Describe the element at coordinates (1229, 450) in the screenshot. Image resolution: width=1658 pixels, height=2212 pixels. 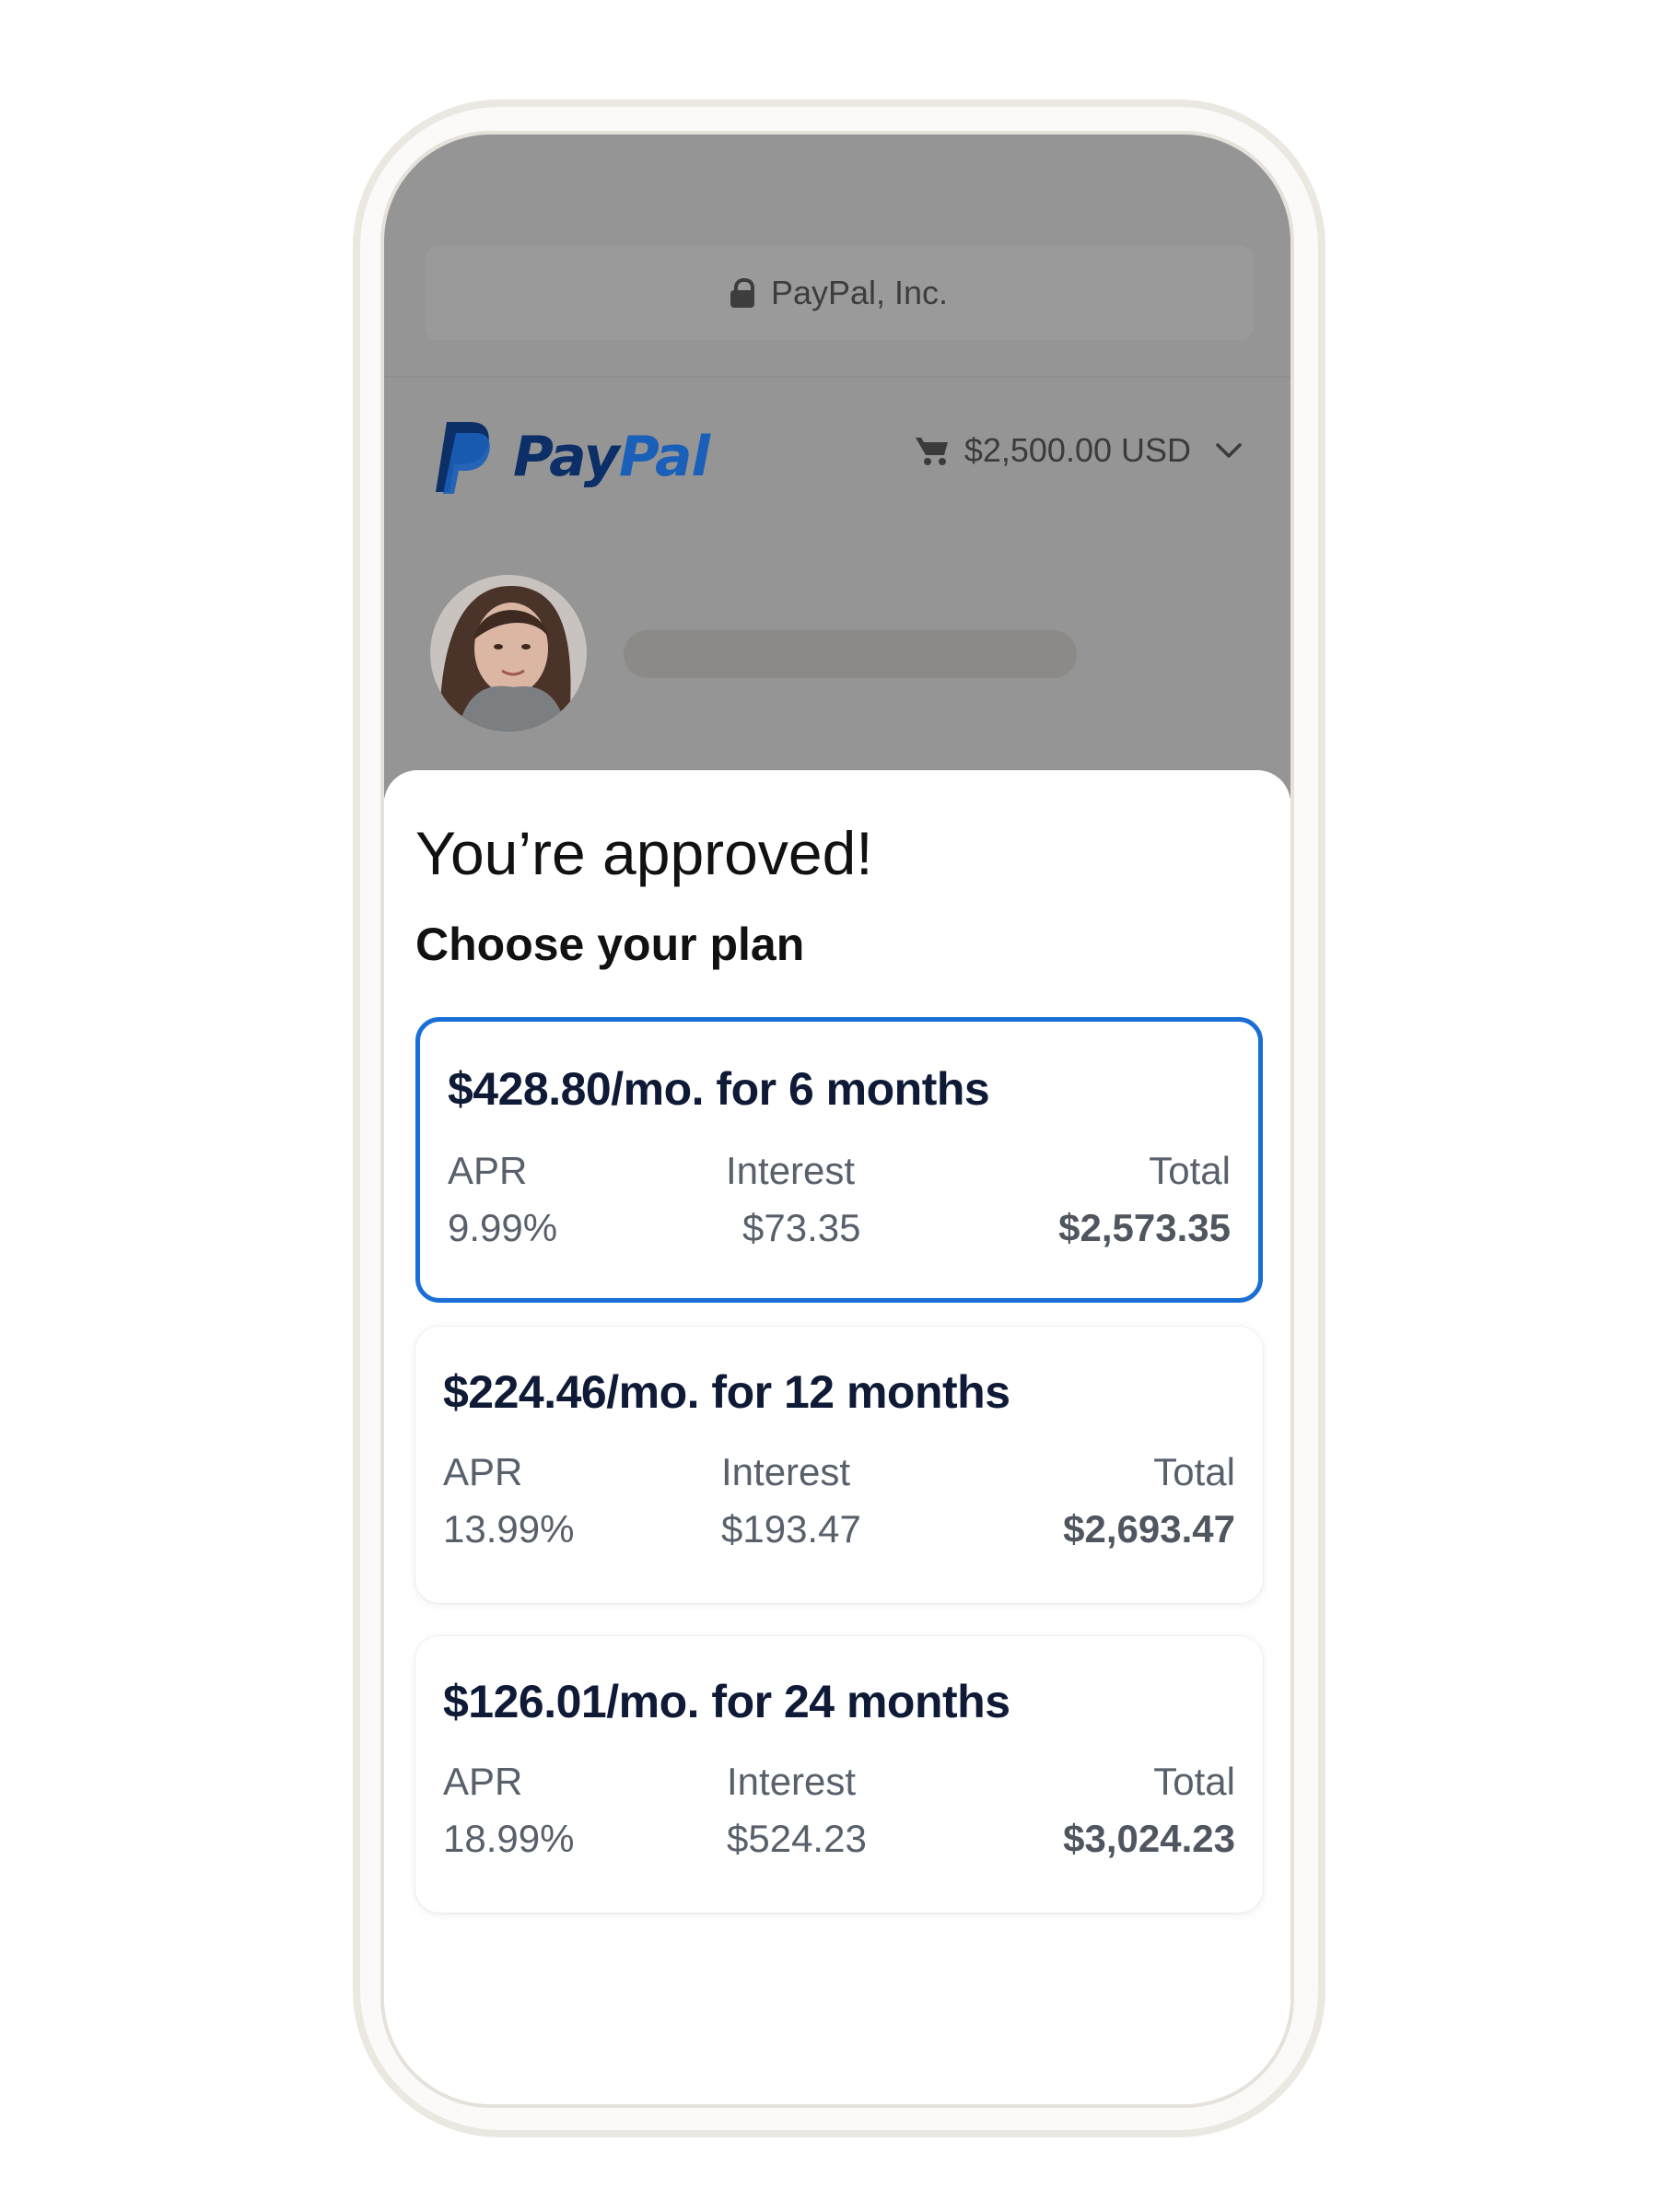
I see `chevron-down-icon` at that location.